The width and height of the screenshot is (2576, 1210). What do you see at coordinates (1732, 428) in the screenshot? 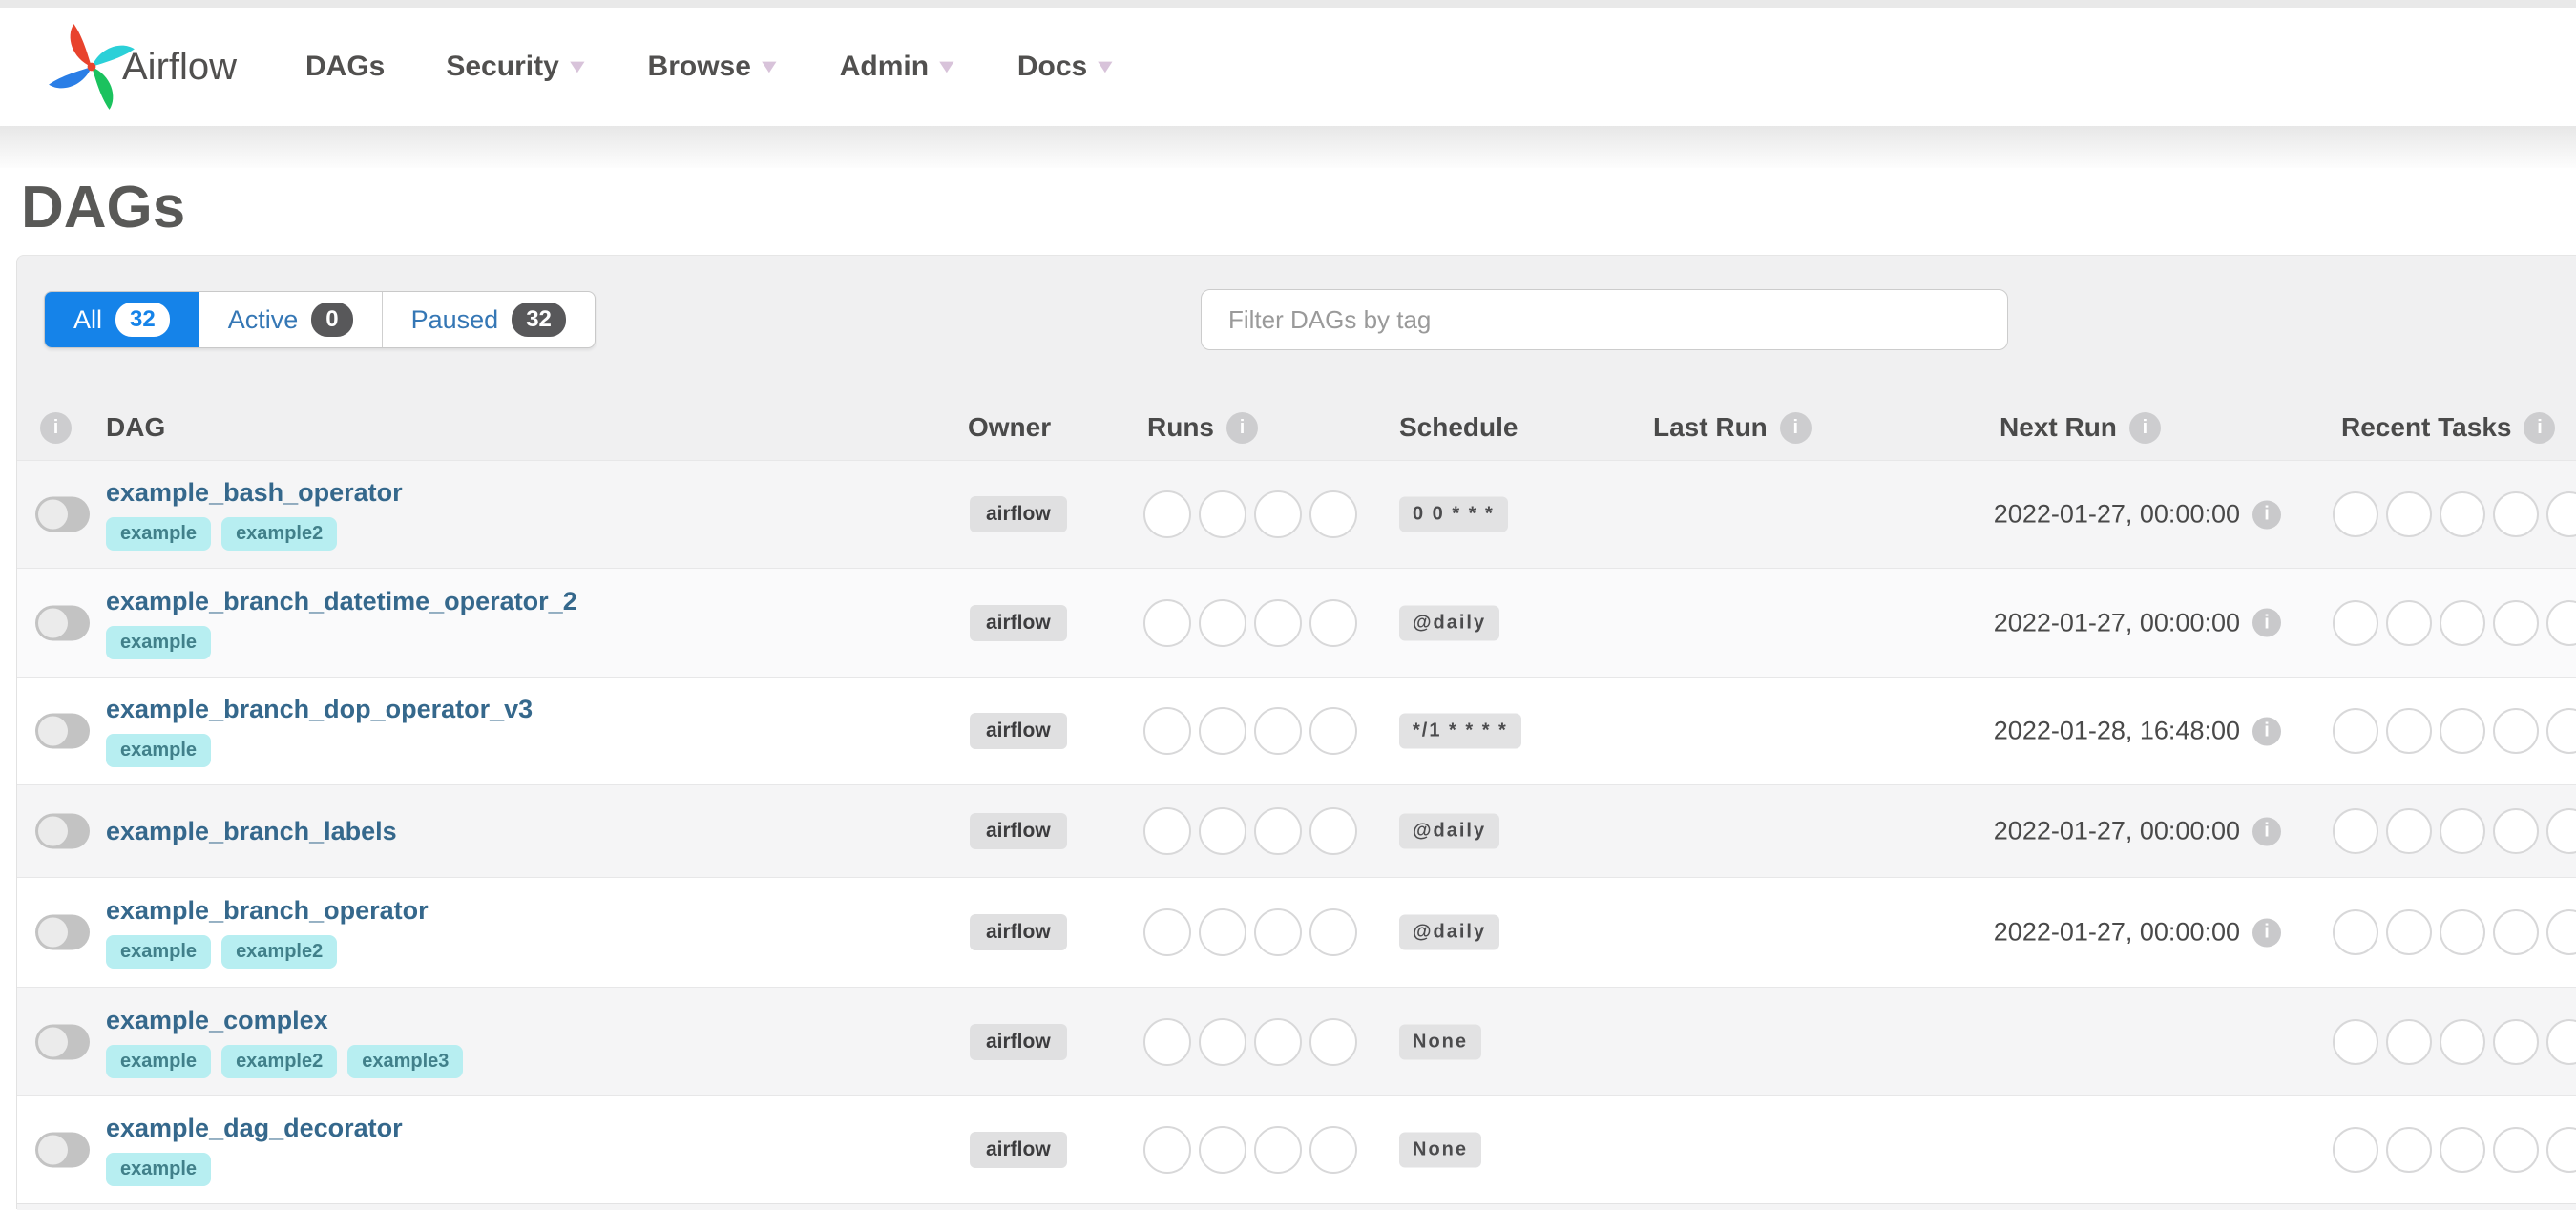
I see `header-last-run: Last Run i` at bounding box center [1732, 428].